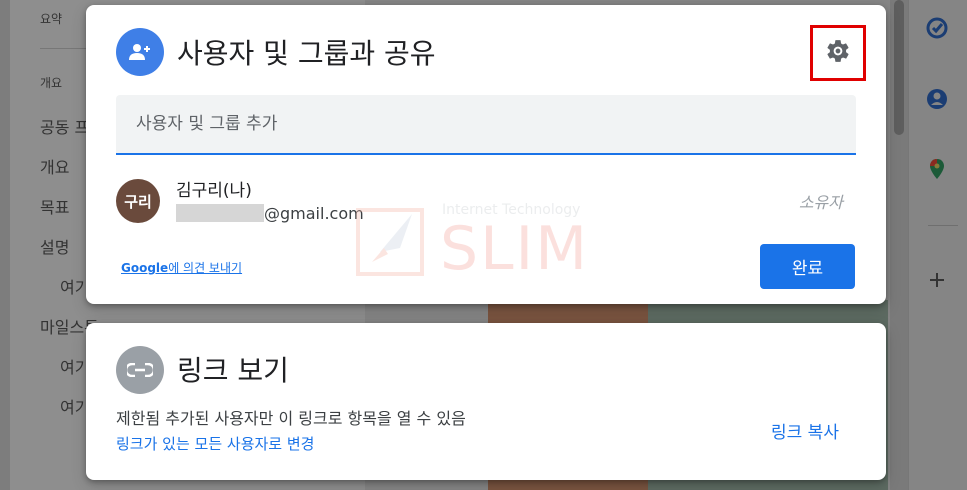 The width and height of the screenshot is (967, 490). What do you see at coordinates (220, 213) in the screenshot?
I see `email-redaction` at bounding box center [220, 213].